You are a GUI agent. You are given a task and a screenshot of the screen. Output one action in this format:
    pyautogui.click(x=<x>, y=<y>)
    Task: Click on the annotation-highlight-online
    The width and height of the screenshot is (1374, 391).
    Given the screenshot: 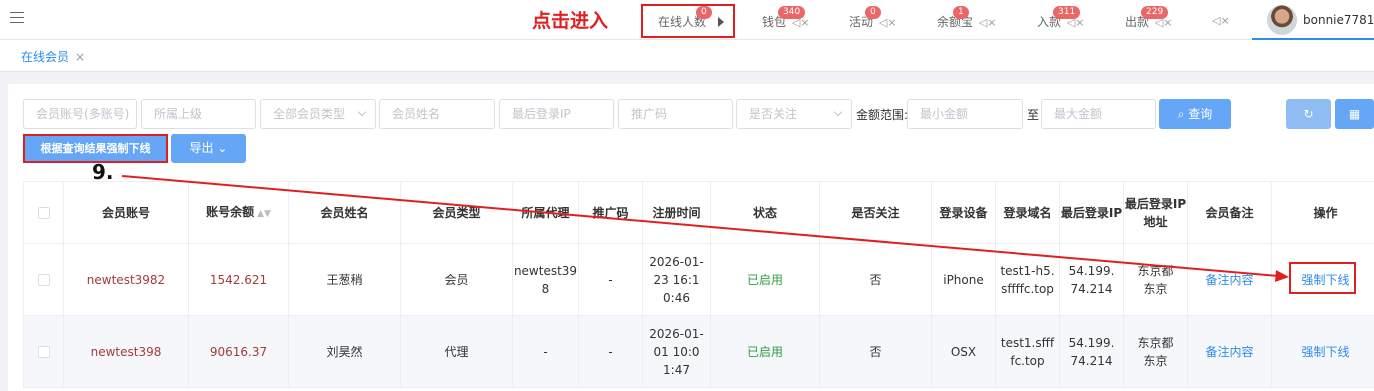 What is the action you would take?
    pyautogui.click(x=688, y=21)
    